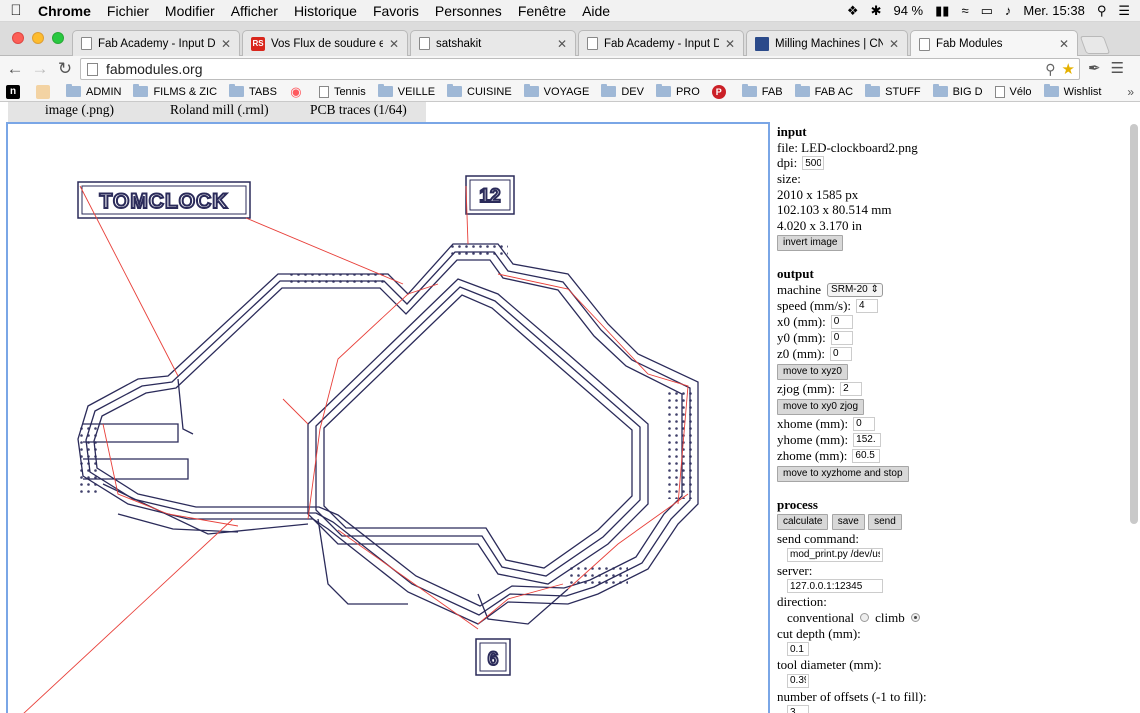 This screenshot has width=1140, height=713. What do you see at coordinates (812, 371) in the screenshot?
I see `move-to-xyz0-button: move to xyz0` at bounding box center [812, 371].